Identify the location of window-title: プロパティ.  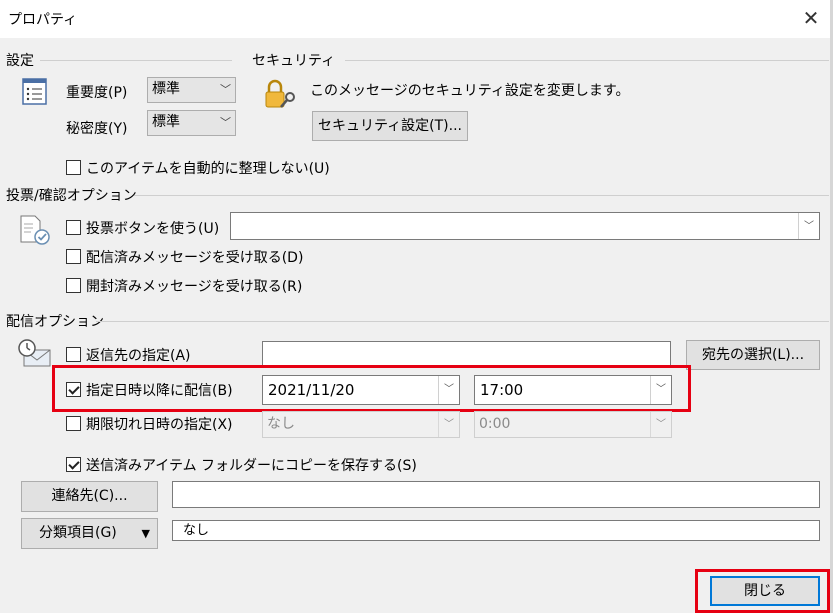
(43, 20).